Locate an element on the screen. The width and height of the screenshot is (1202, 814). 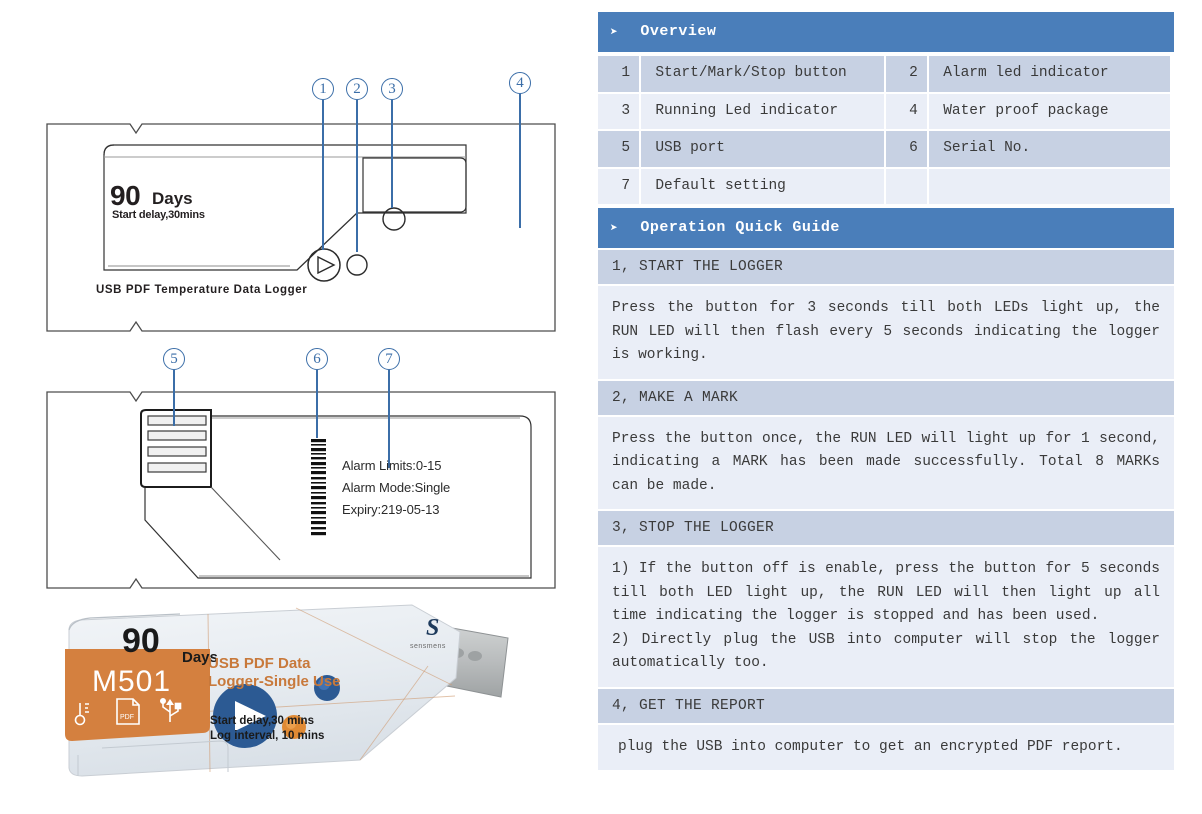
item-label: USB port is located at coordinates (762, 149).